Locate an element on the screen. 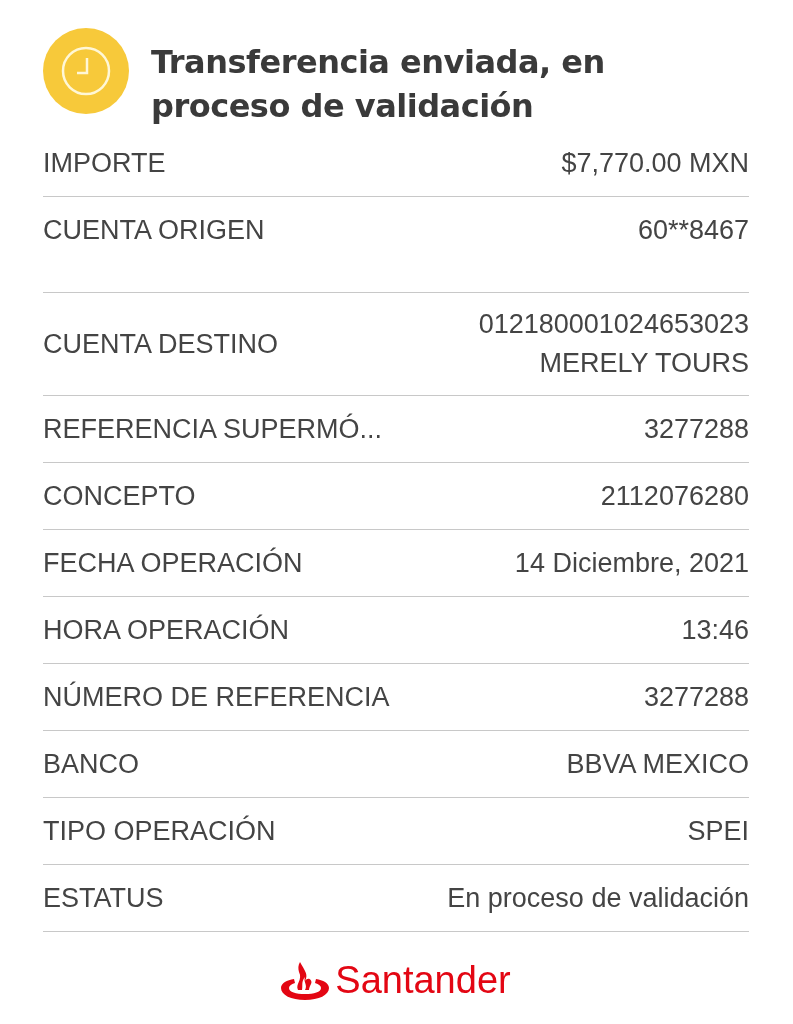 The image size is (793, 1024). field-label: TIPO OPERACIÓN is located at coordinates (159, 831).